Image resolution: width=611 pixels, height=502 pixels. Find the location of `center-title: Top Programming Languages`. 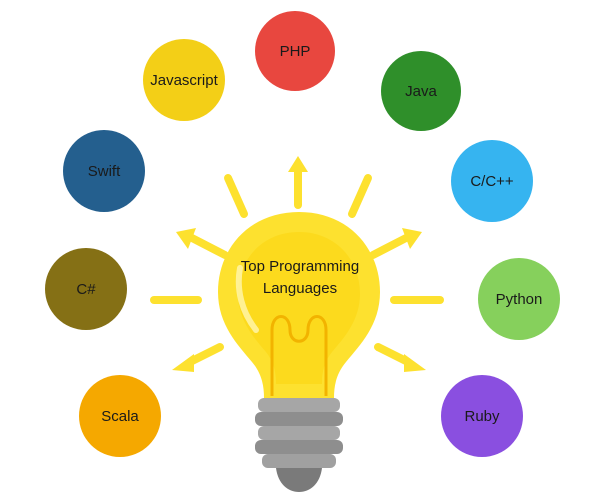

center-title: Top Programming Languages is located at coordinates (300, 278).